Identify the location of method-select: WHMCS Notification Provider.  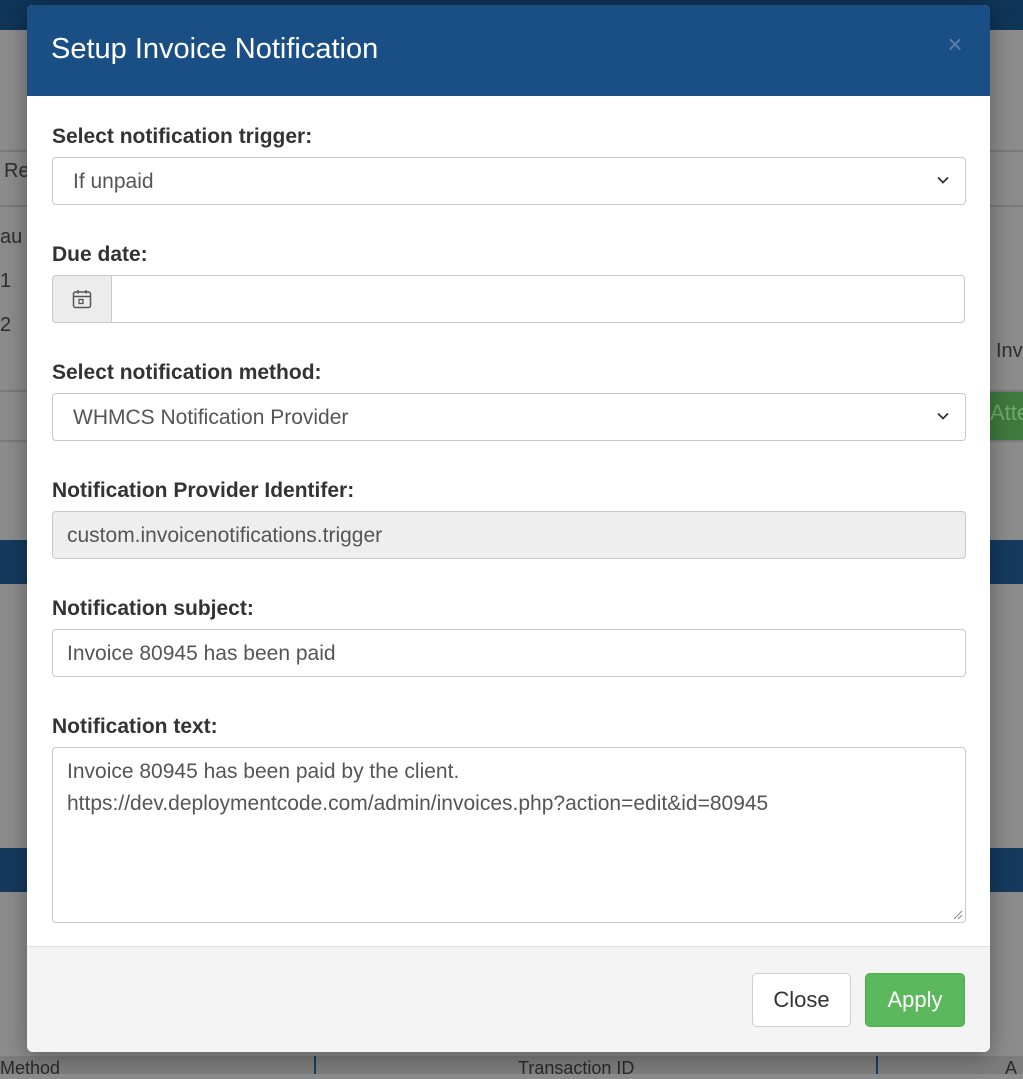
(509, 417).